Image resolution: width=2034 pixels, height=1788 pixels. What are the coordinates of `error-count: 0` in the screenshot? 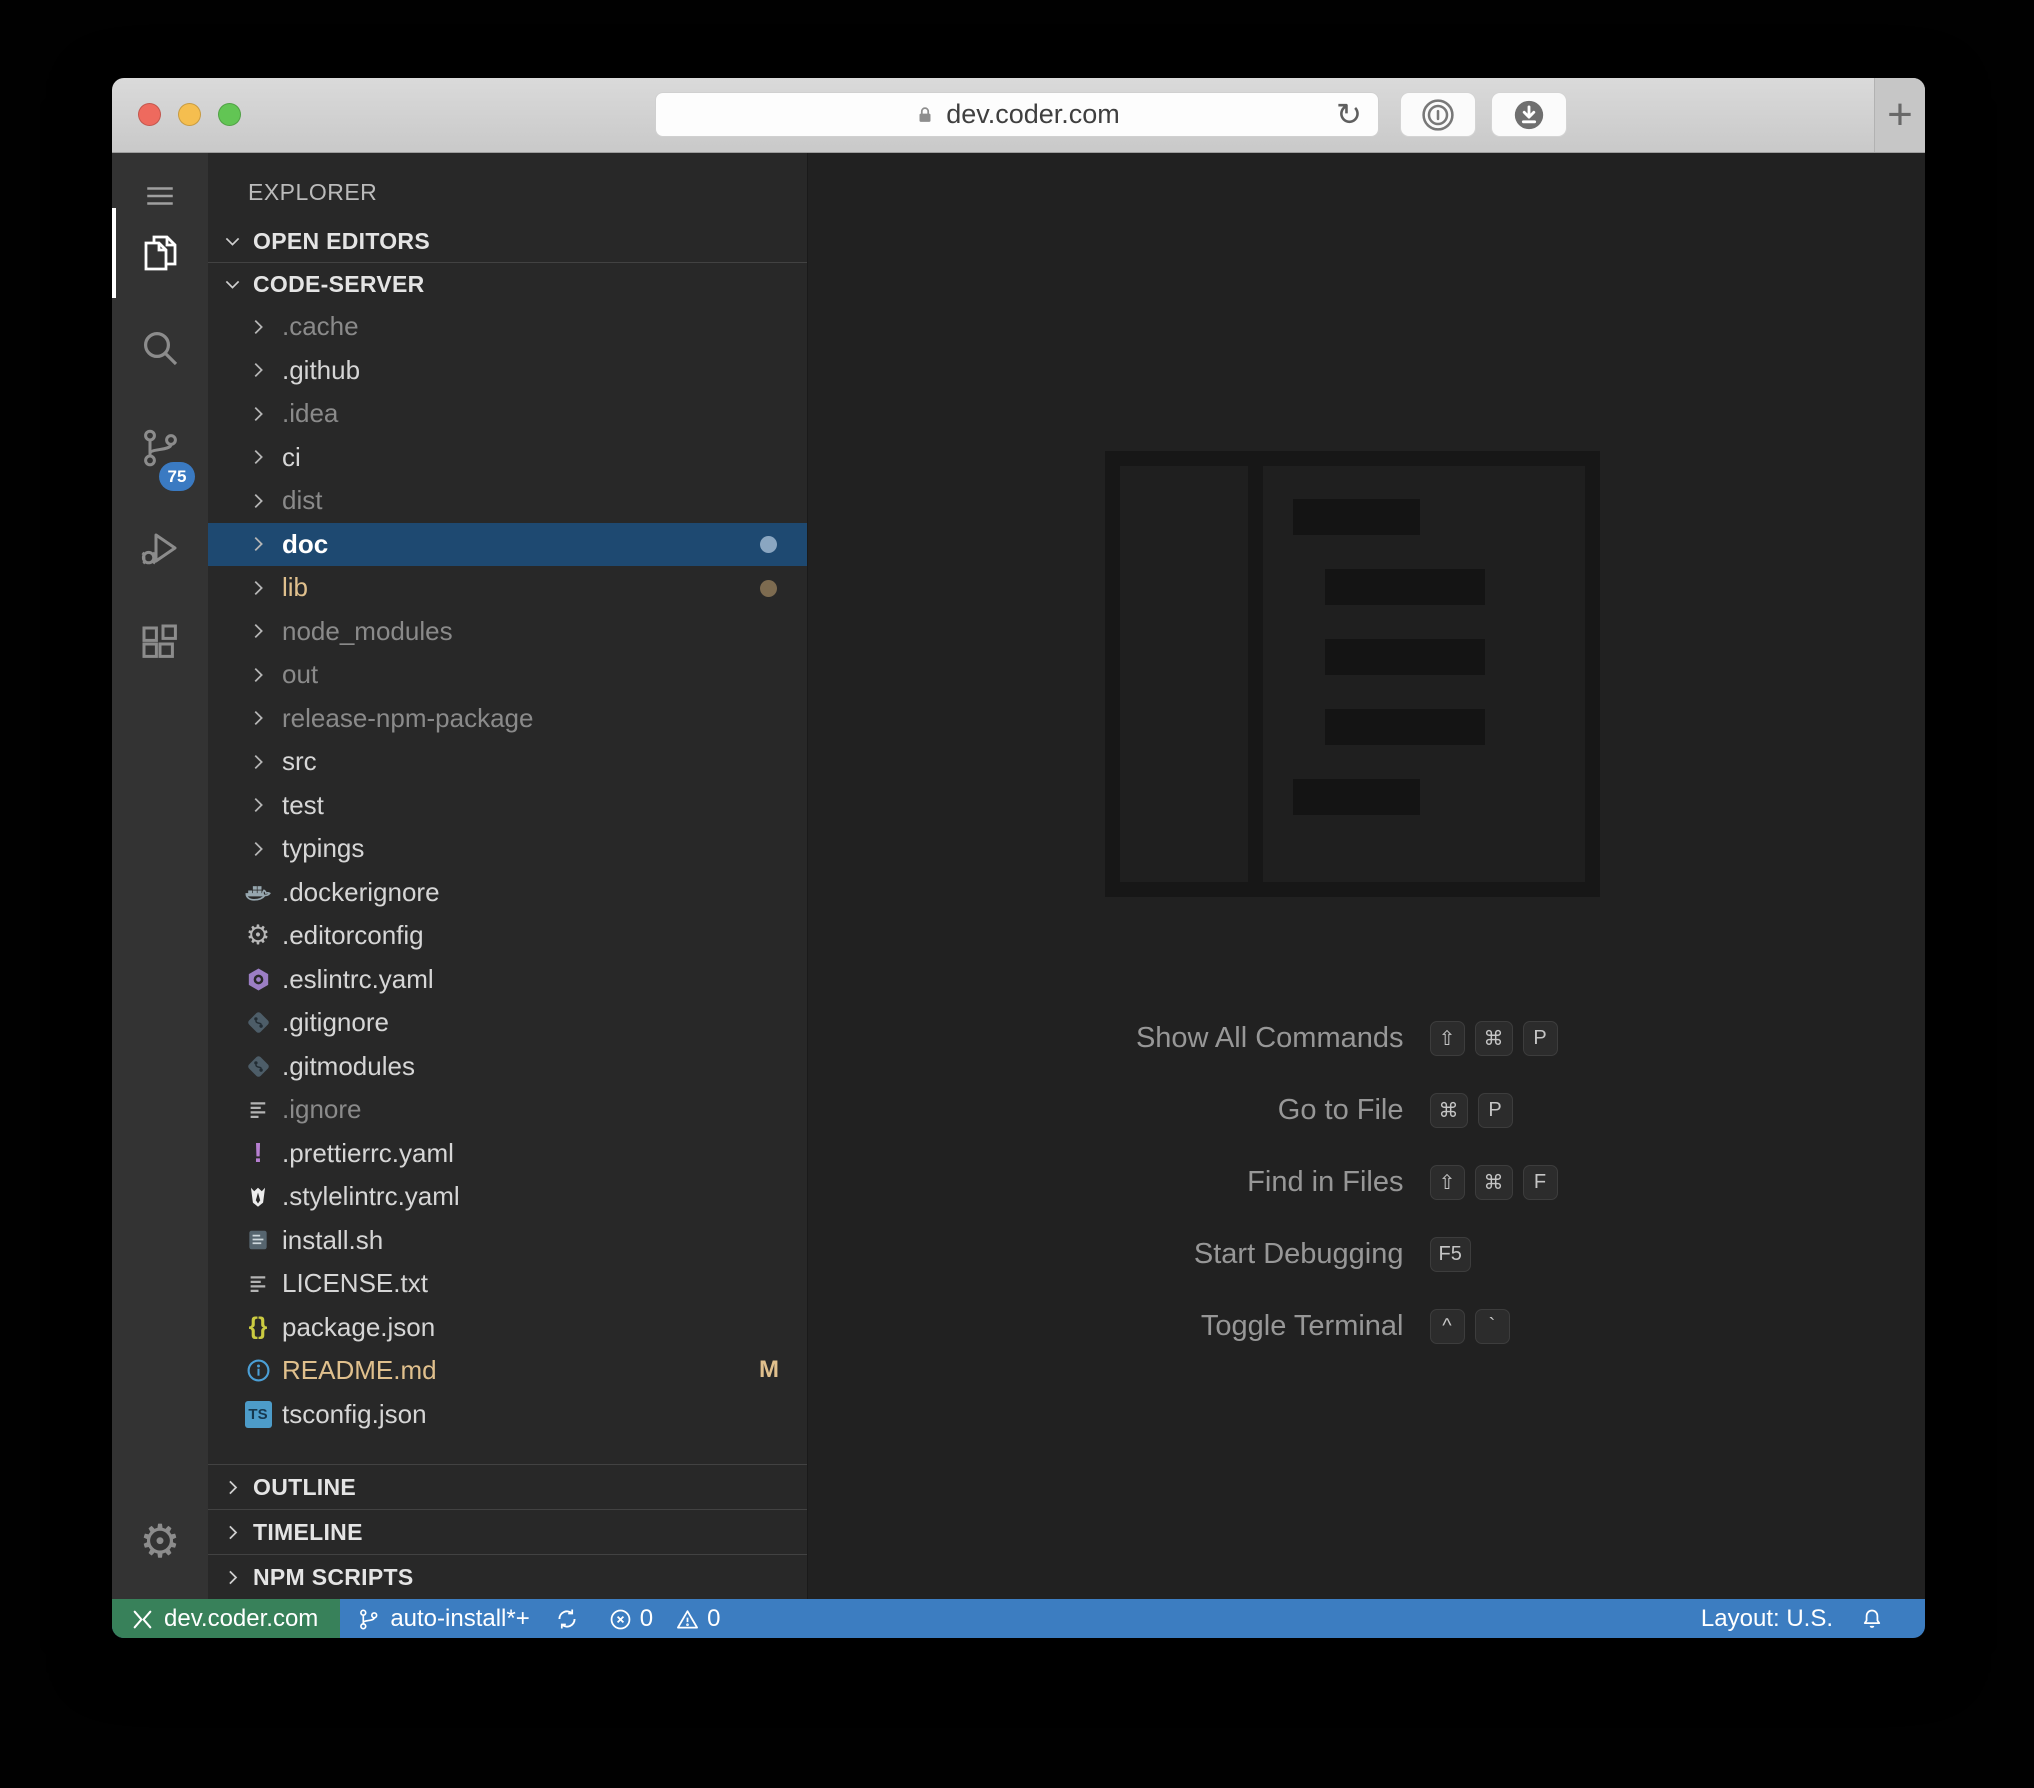 It's located at (646, 1618).